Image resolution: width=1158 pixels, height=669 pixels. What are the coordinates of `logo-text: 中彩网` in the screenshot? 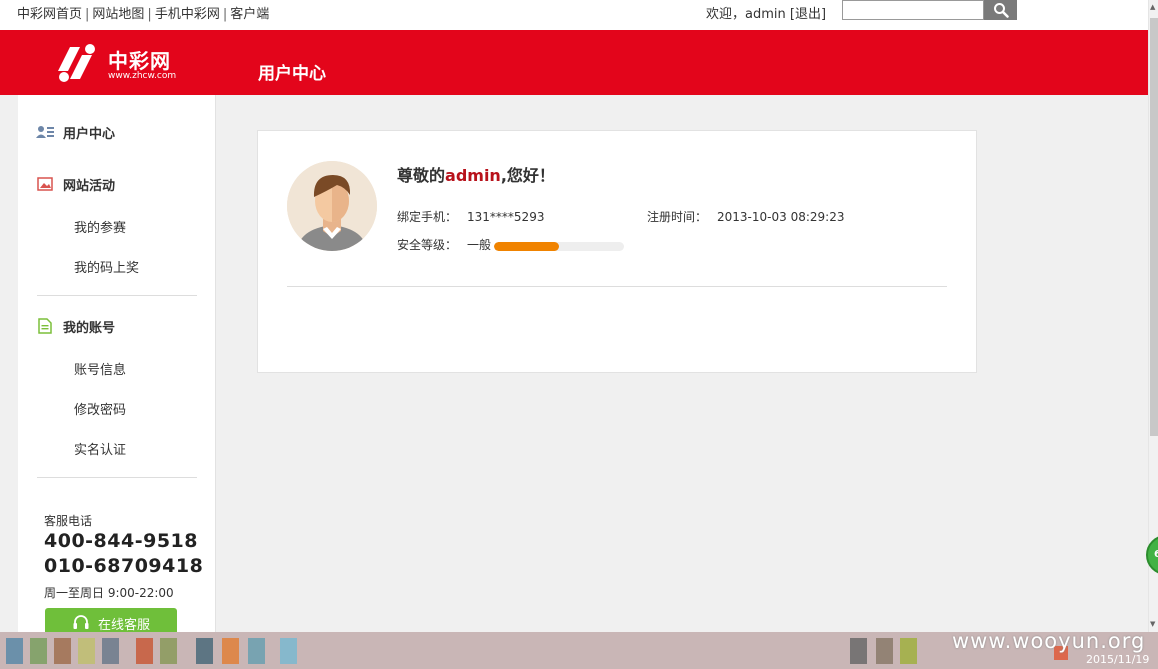 It's located at (139, 61).